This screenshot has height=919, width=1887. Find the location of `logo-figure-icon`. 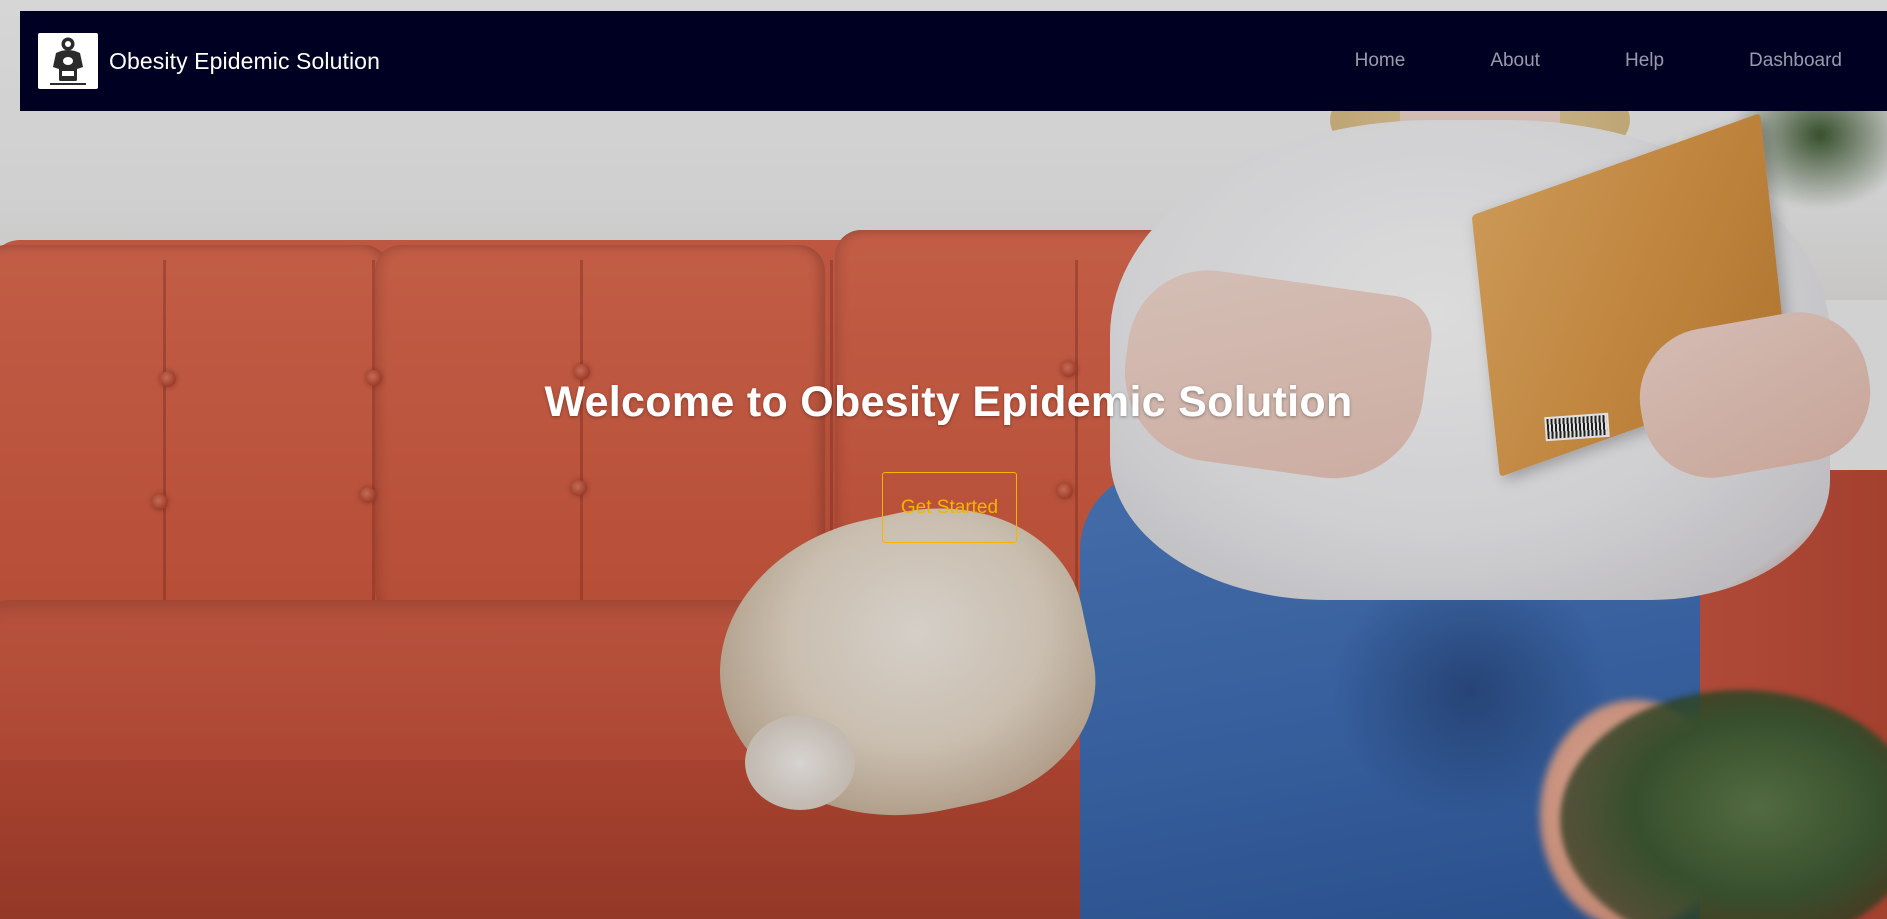

logo-figure-icon is located at coordinates (68, 61).